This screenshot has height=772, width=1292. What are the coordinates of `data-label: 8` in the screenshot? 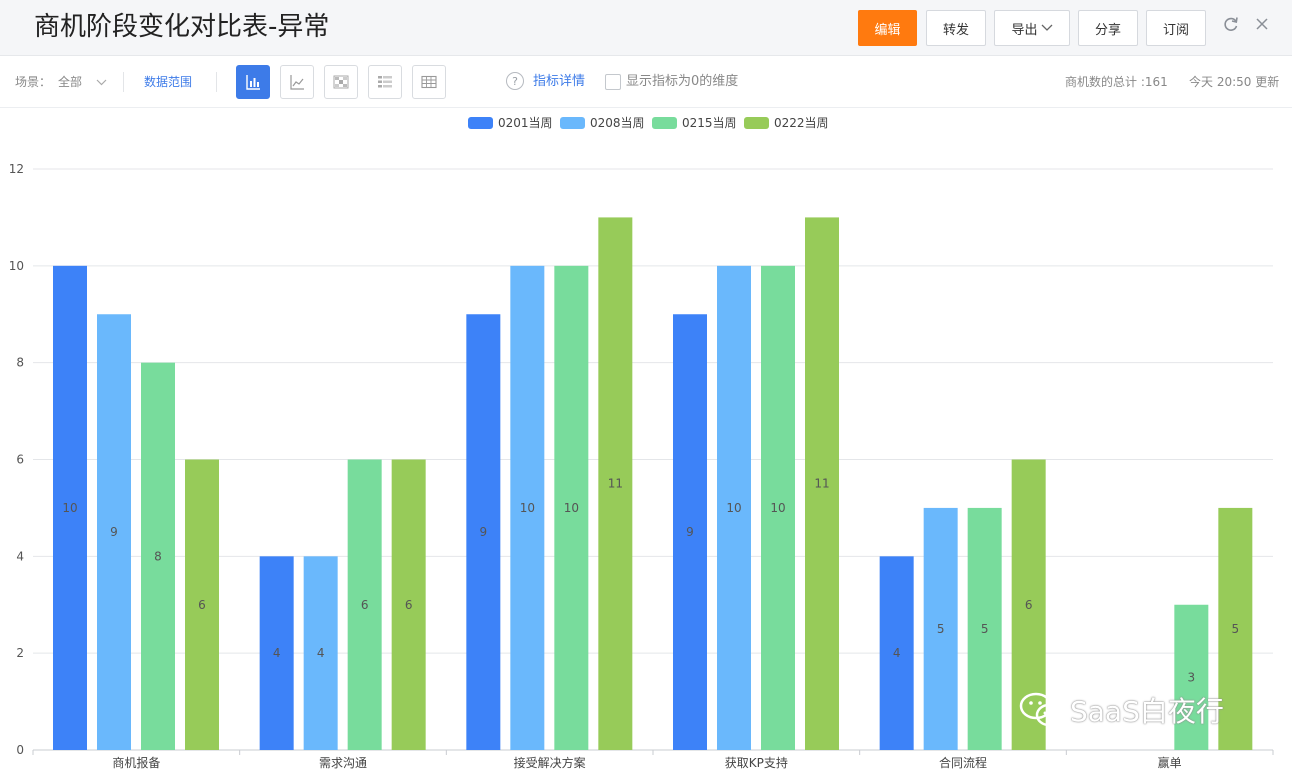 It's located at (158, 556).